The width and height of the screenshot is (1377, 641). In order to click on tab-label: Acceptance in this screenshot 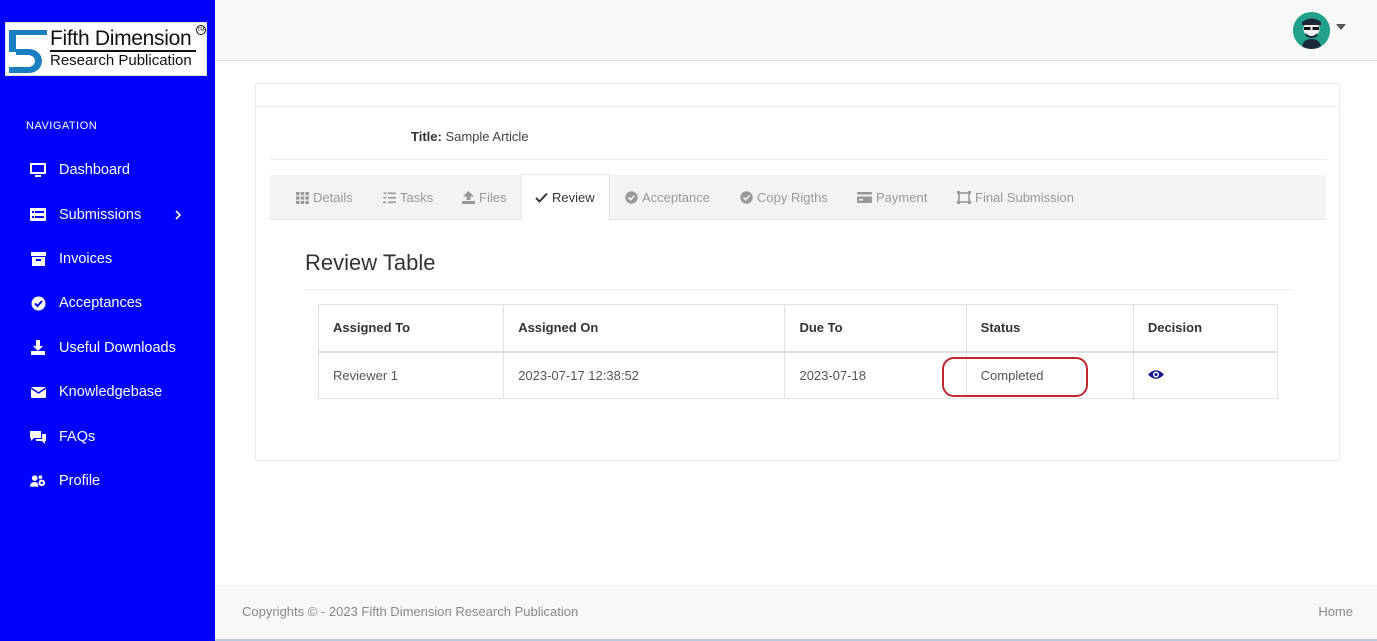, I will do `click(676, 197)`.